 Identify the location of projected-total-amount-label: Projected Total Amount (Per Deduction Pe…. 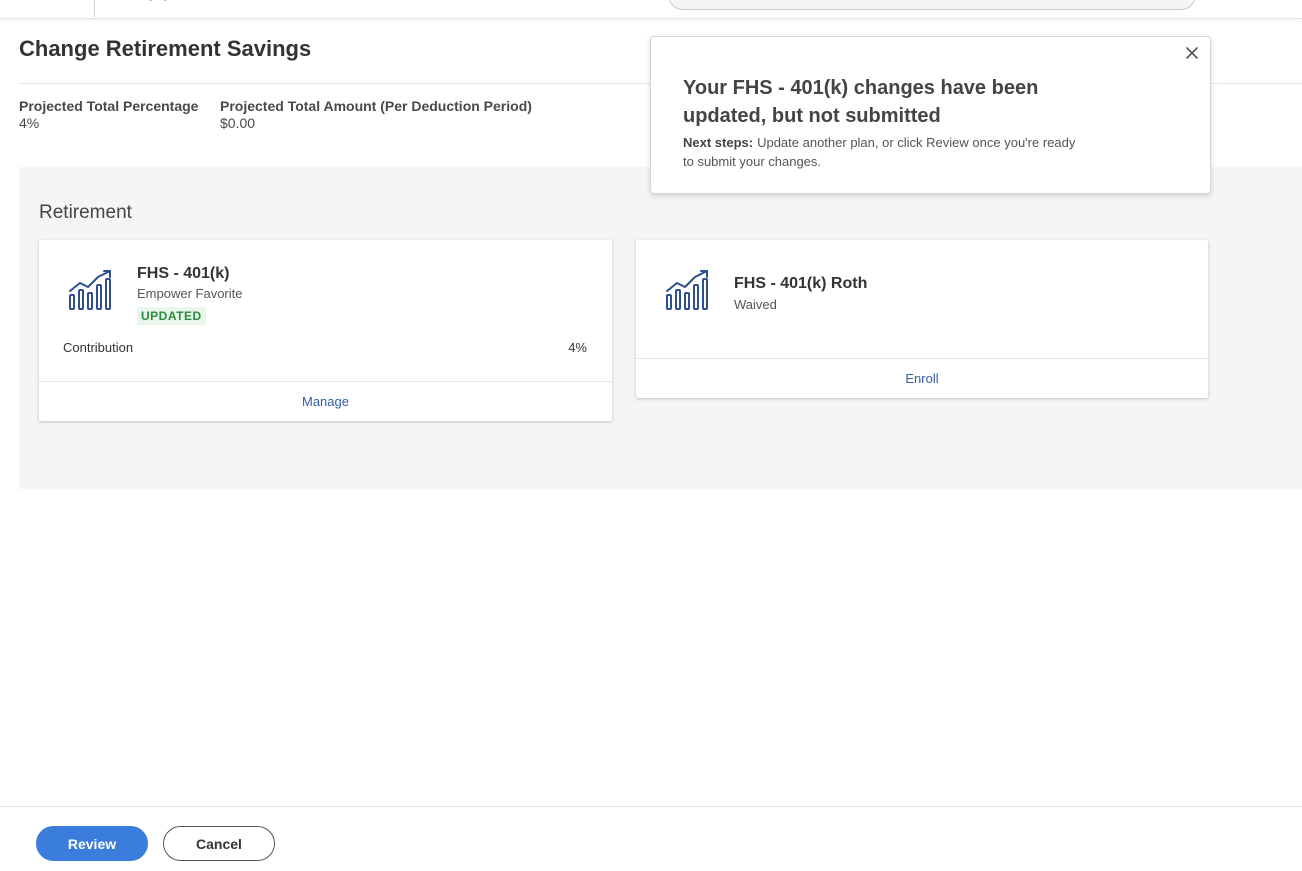
(376, 106).